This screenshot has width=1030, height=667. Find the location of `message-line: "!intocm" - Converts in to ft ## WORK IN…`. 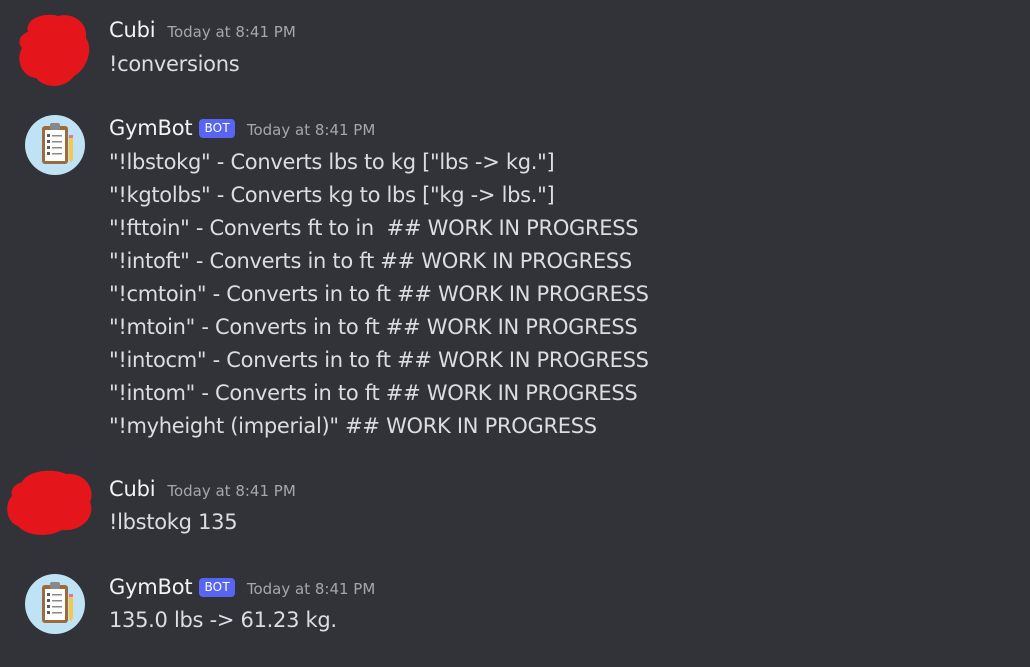

message-line: "!intocm" - Converts in to ft ## WORK IN… is located at coordinates (379, 360).